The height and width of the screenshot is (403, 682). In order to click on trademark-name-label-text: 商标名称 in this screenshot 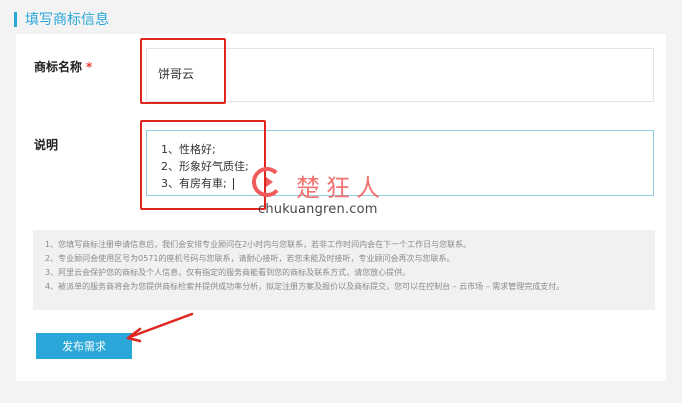, I will do `click(58, 67)`.